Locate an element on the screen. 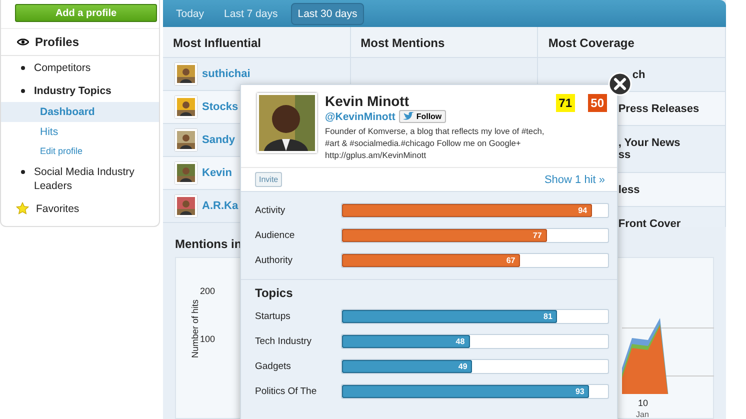 This screenshot has height=419, width=746. star-icon is located at coordinates (22, 208).